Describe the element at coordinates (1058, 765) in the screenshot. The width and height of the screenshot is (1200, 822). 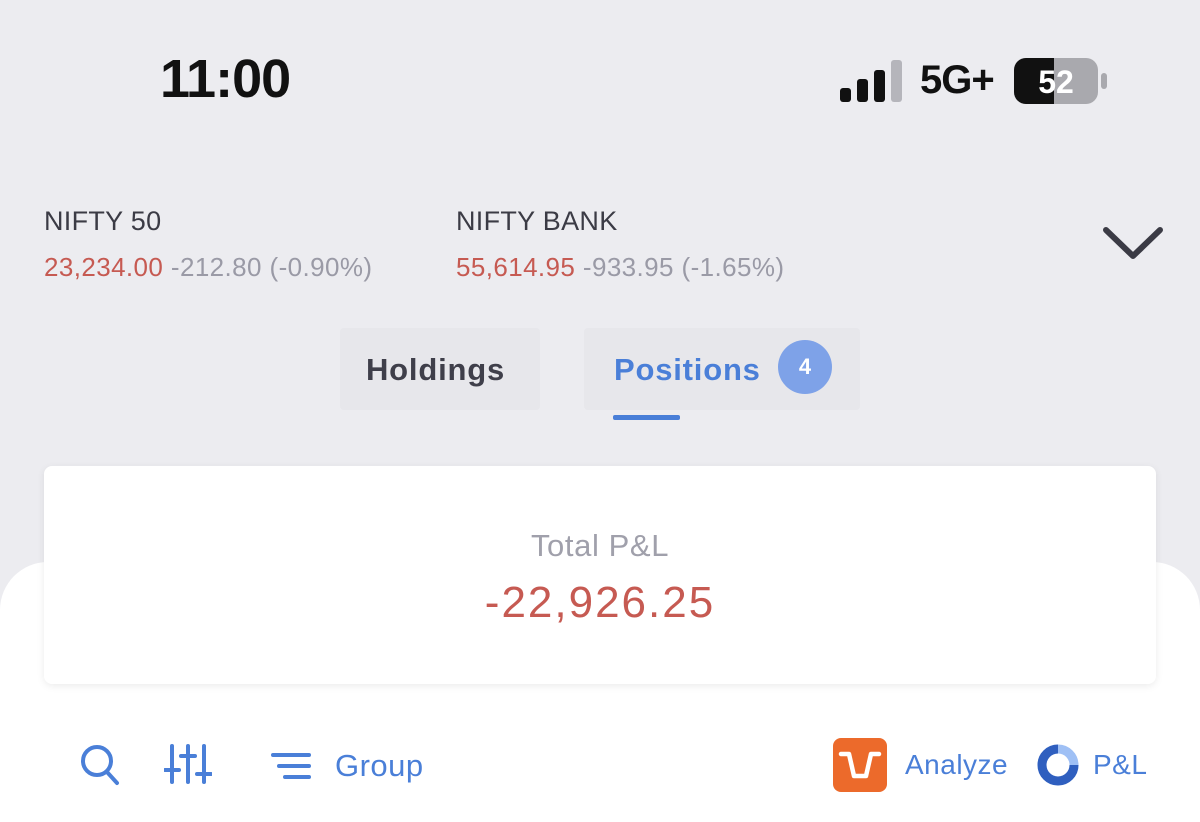
I see `pnl-ring-icon` at that location.